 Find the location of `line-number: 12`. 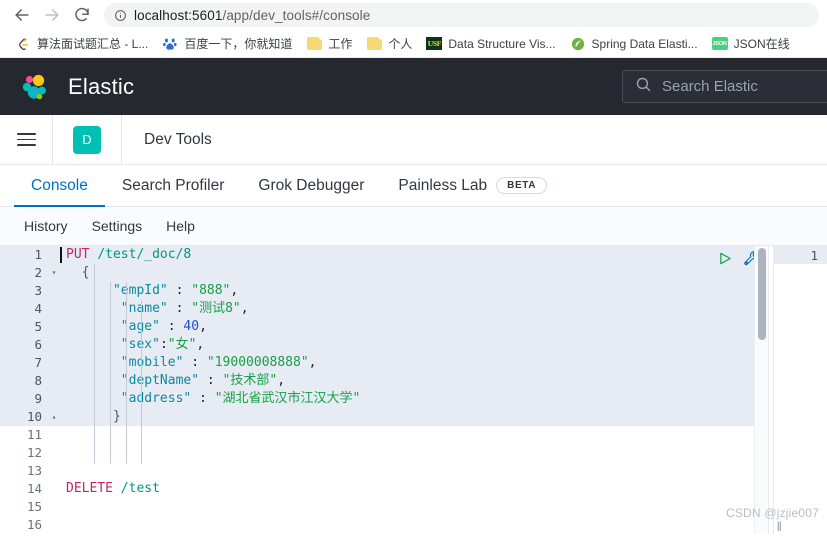

line-number: 12 is located at coordinates (34, 452).